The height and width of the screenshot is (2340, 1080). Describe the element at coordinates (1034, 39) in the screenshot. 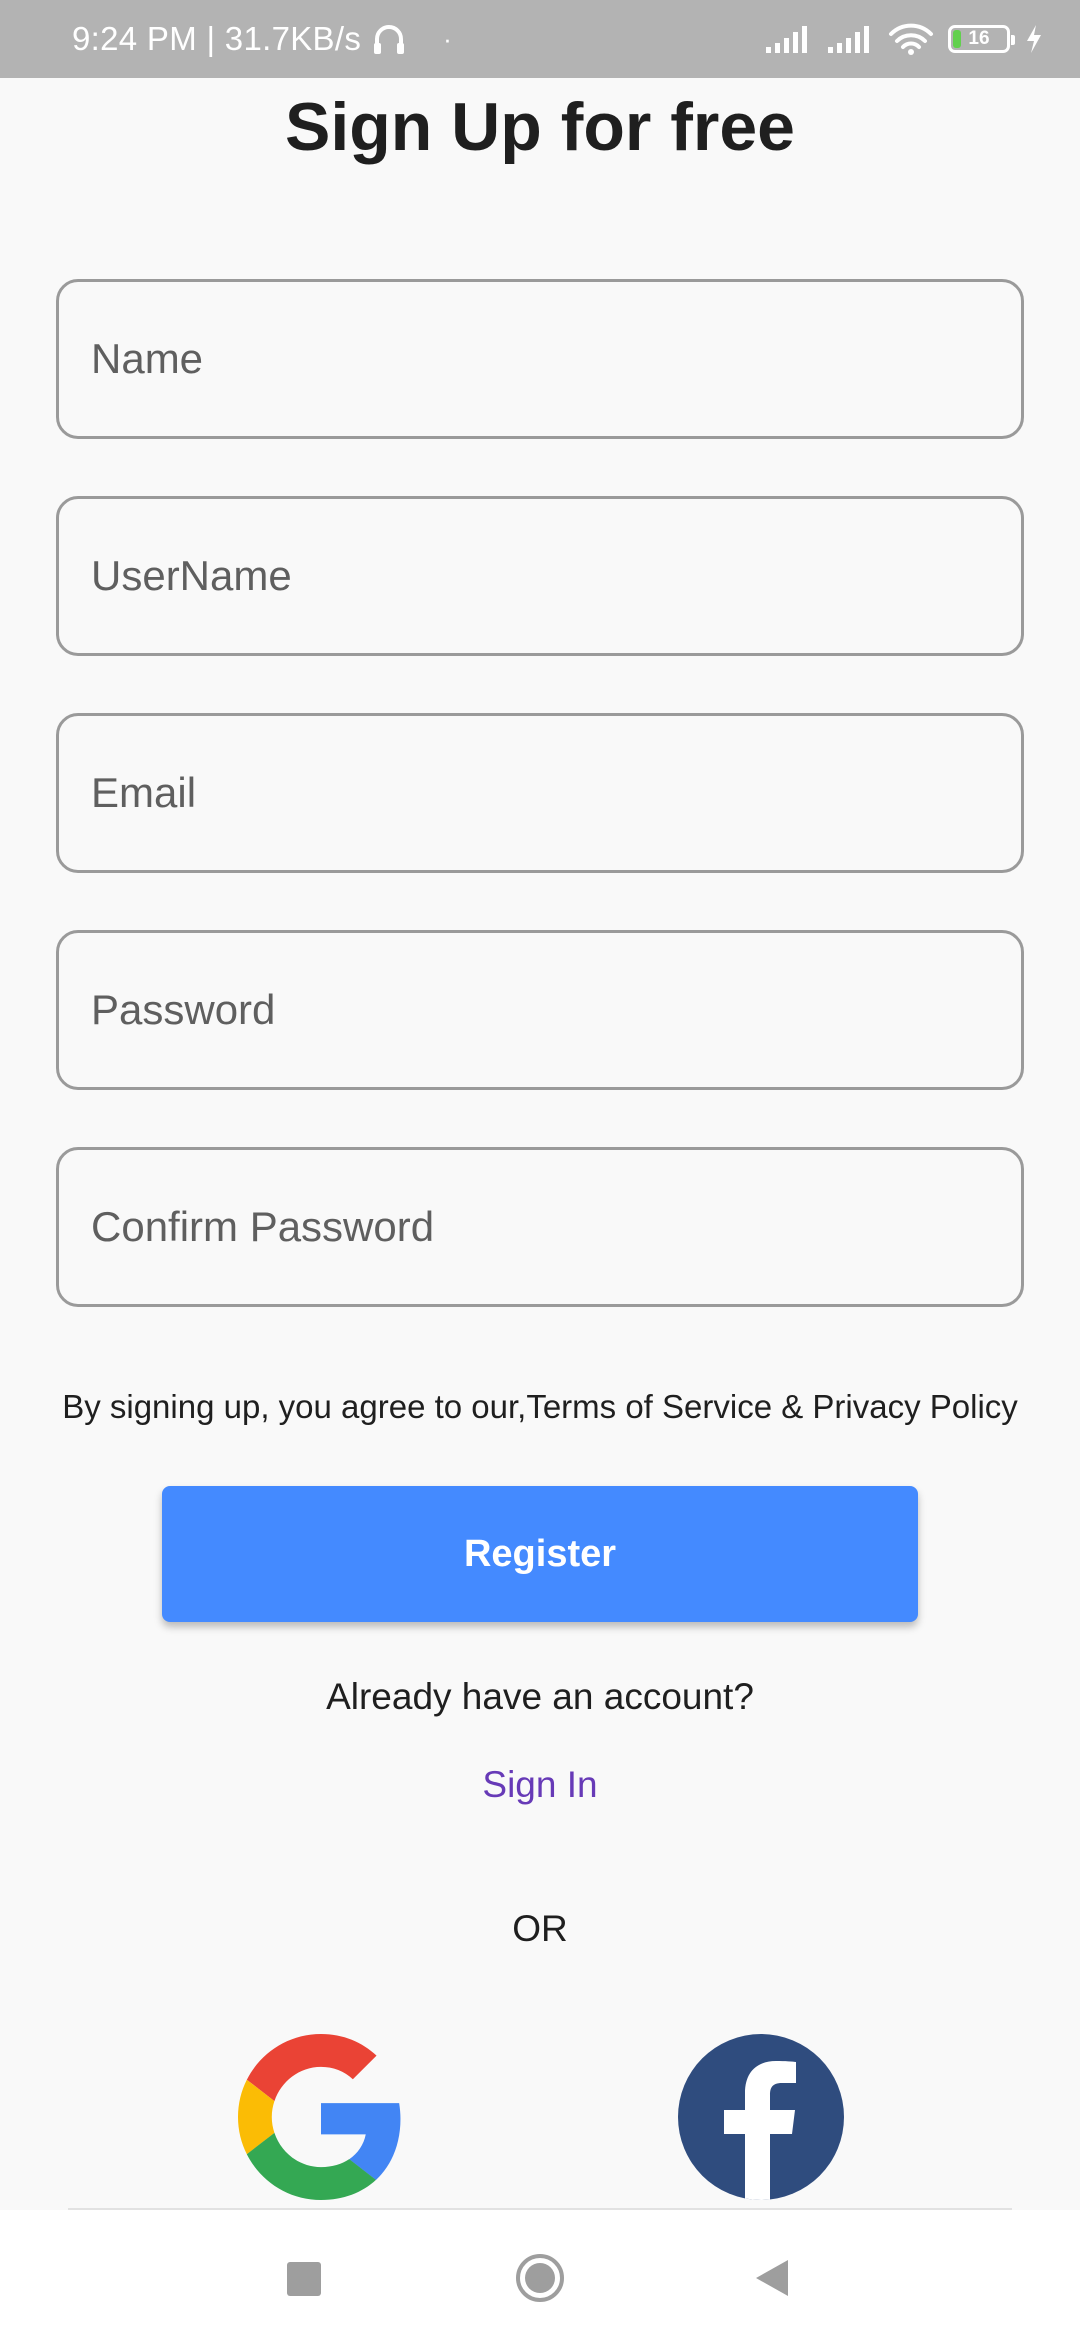

I see `charging-icon` at that location.